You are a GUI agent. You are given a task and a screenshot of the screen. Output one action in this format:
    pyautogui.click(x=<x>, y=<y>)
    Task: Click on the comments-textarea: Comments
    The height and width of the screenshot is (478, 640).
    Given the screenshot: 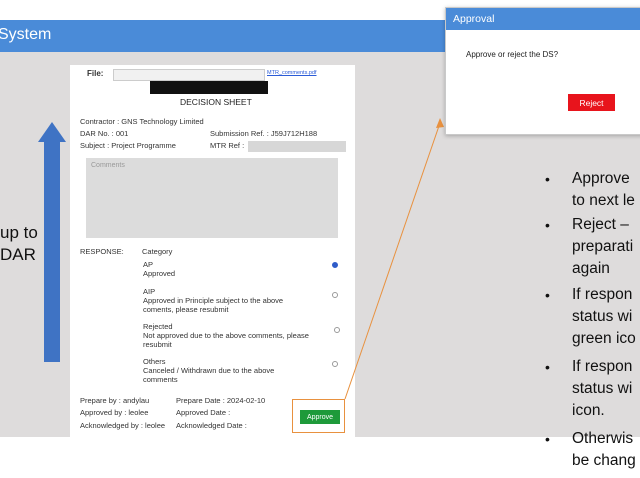 What is the action you would take?
    pyautogui.click(x=212, y=198)
    